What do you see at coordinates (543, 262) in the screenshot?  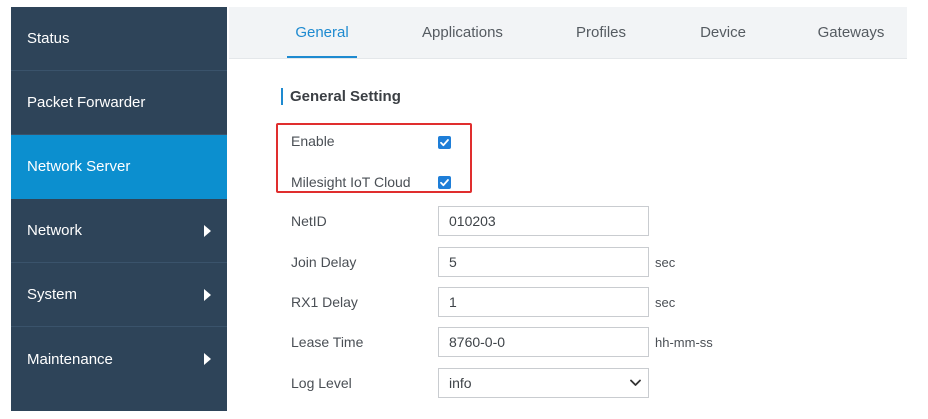 I see `join-delay-input: 5` at bounding box center [543, 262].